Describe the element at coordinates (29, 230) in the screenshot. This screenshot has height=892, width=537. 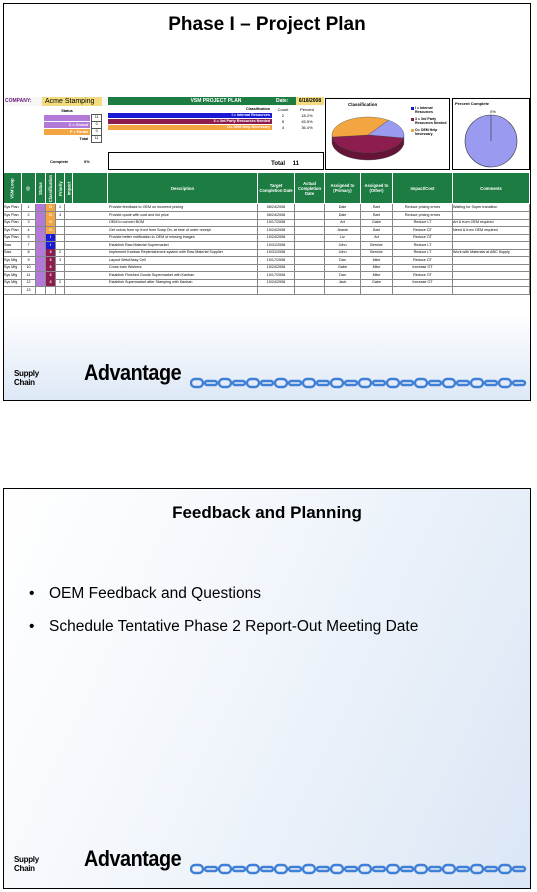
I see `cell-id: 4` at that location.